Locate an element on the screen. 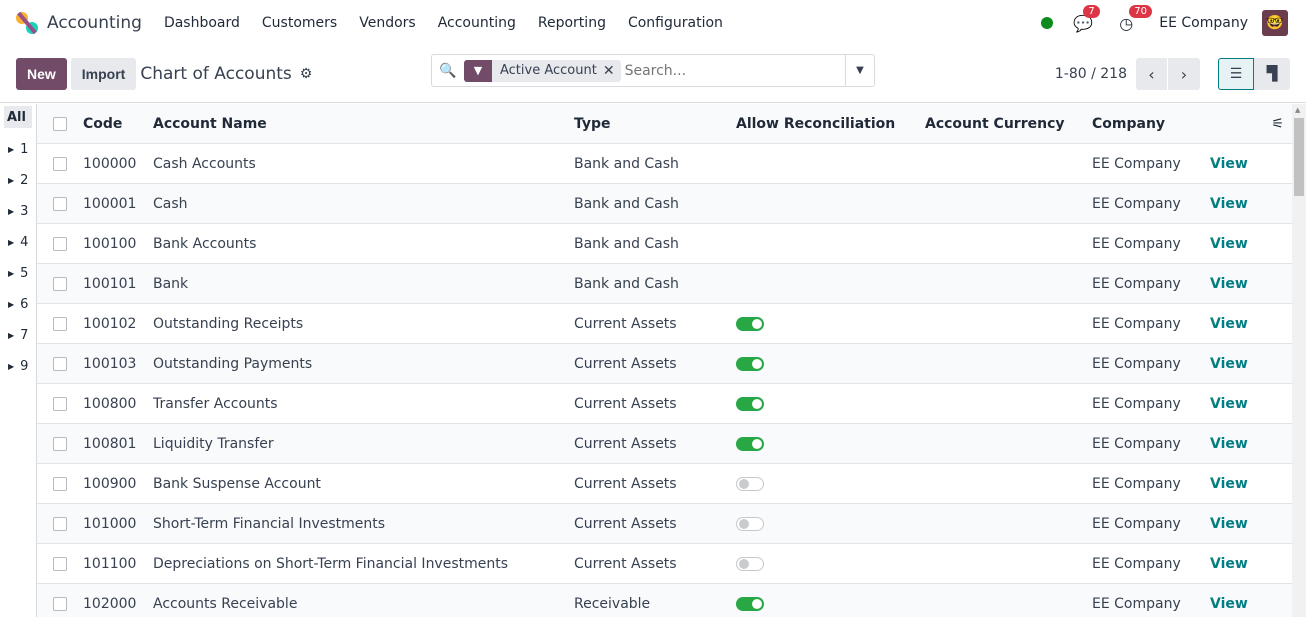 The width and height of the screenshot is (1306, 617). column-account-currency: Account Currency is located at coordinates (1008, 124).